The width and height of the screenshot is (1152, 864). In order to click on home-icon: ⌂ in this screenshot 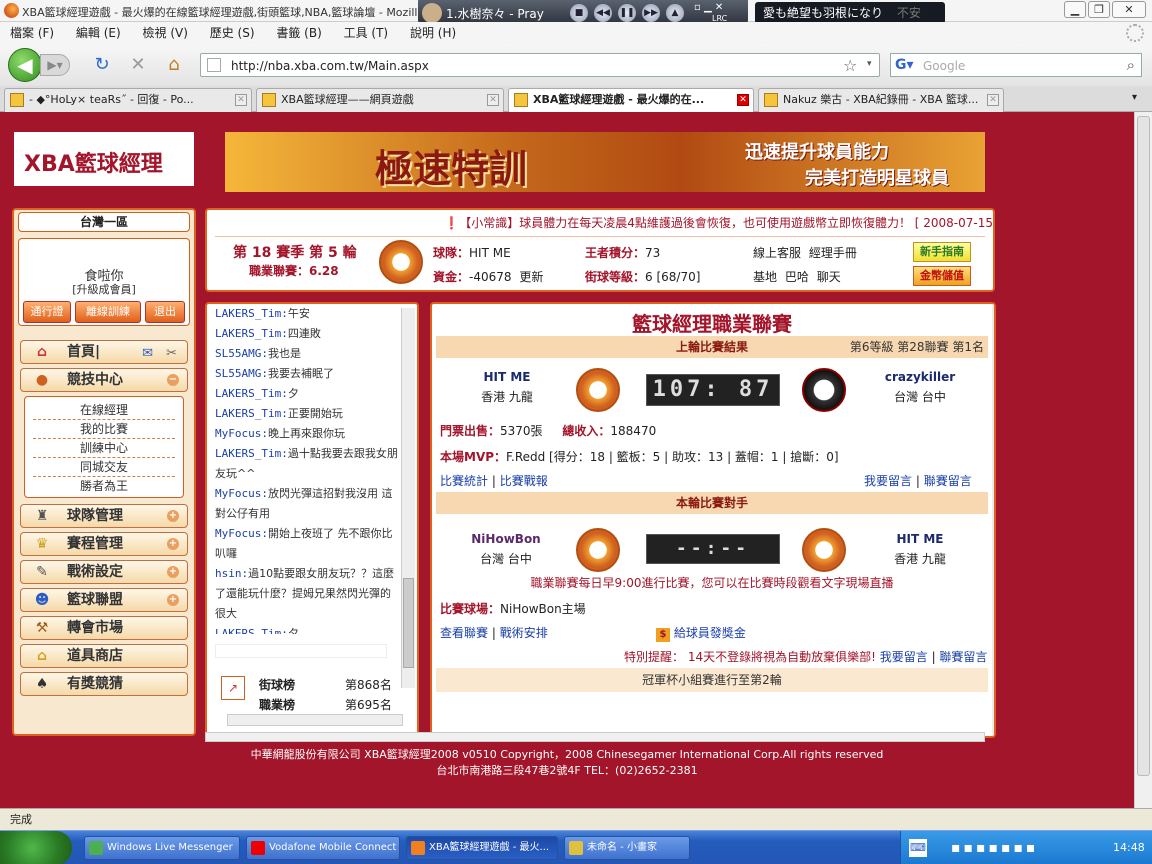, I will do `click(174, 65)`.